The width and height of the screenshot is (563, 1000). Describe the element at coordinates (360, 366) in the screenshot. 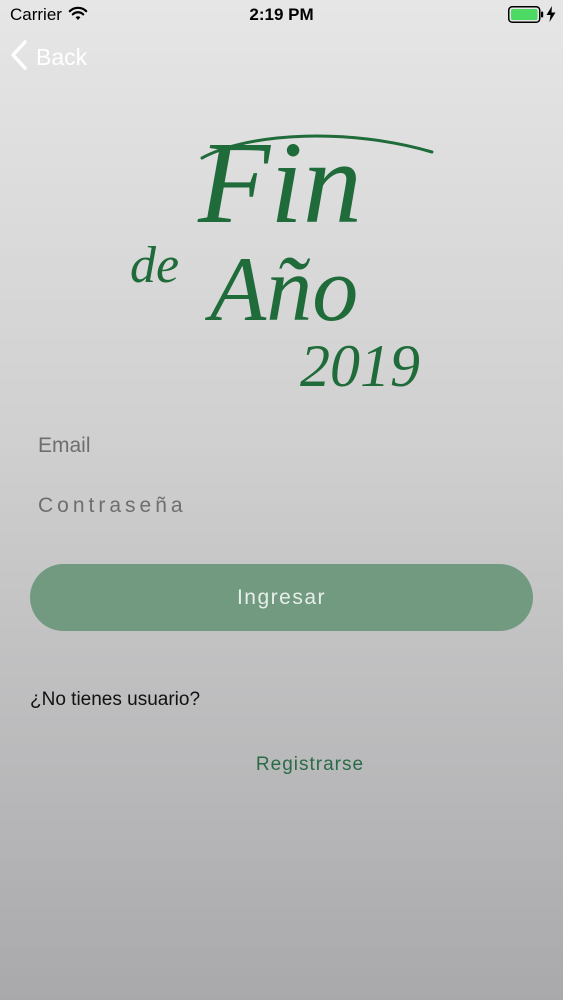

I see `logo-year: 2019` at that location.